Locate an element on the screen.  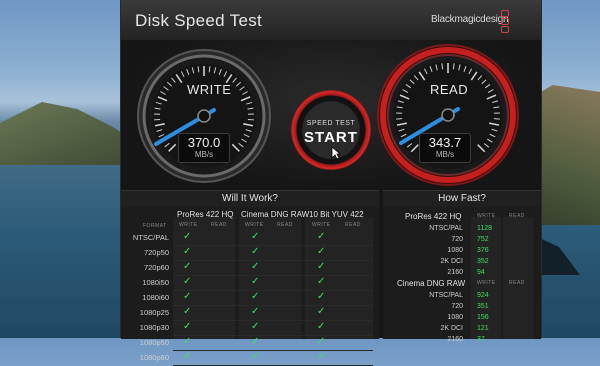
read-gauge-label: READ is located at coordinates (449, 89).